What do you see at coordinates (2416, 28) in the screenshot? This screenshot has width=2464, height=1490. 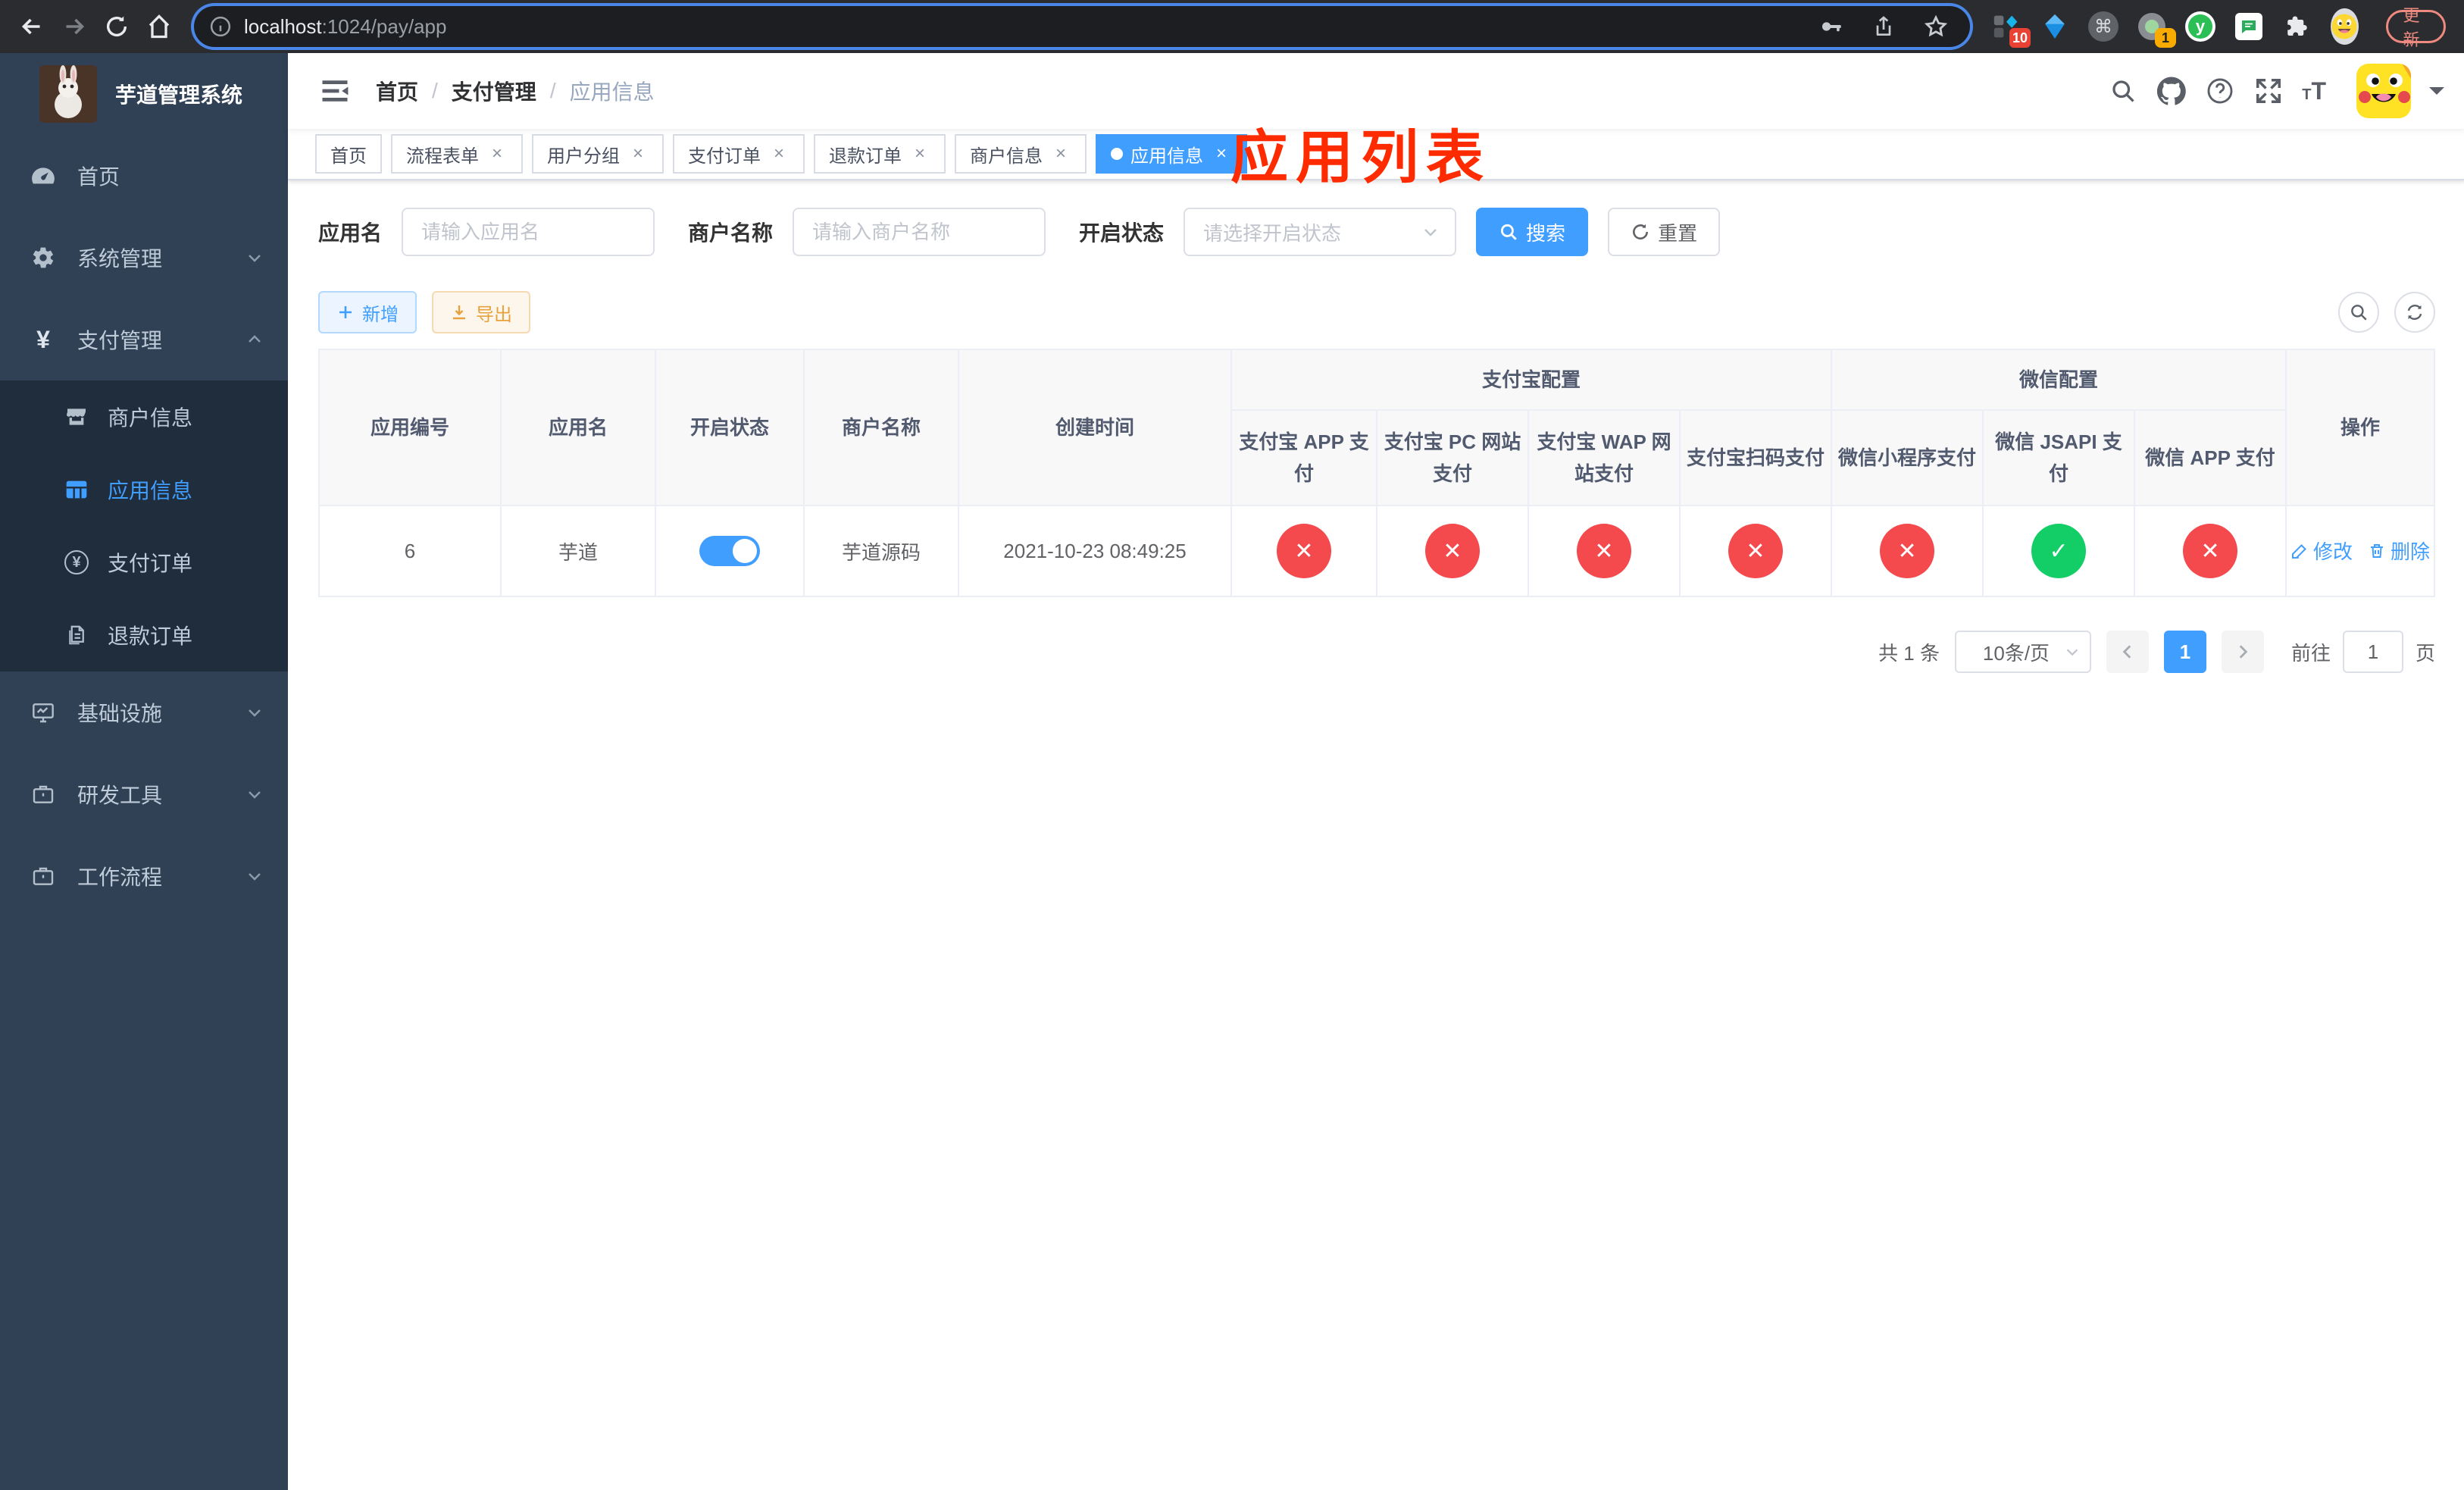 I see `chrome-update-button: 更新` at bounding box center [2416, 28].